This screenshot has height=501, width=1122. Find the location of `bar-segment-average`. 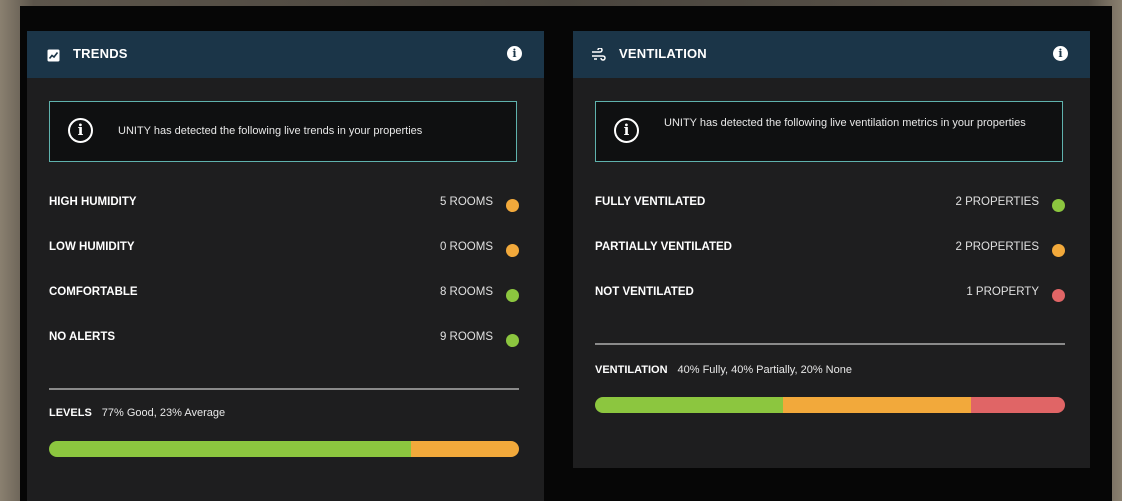

bar-segment-average is located at coordinates (464, 449).